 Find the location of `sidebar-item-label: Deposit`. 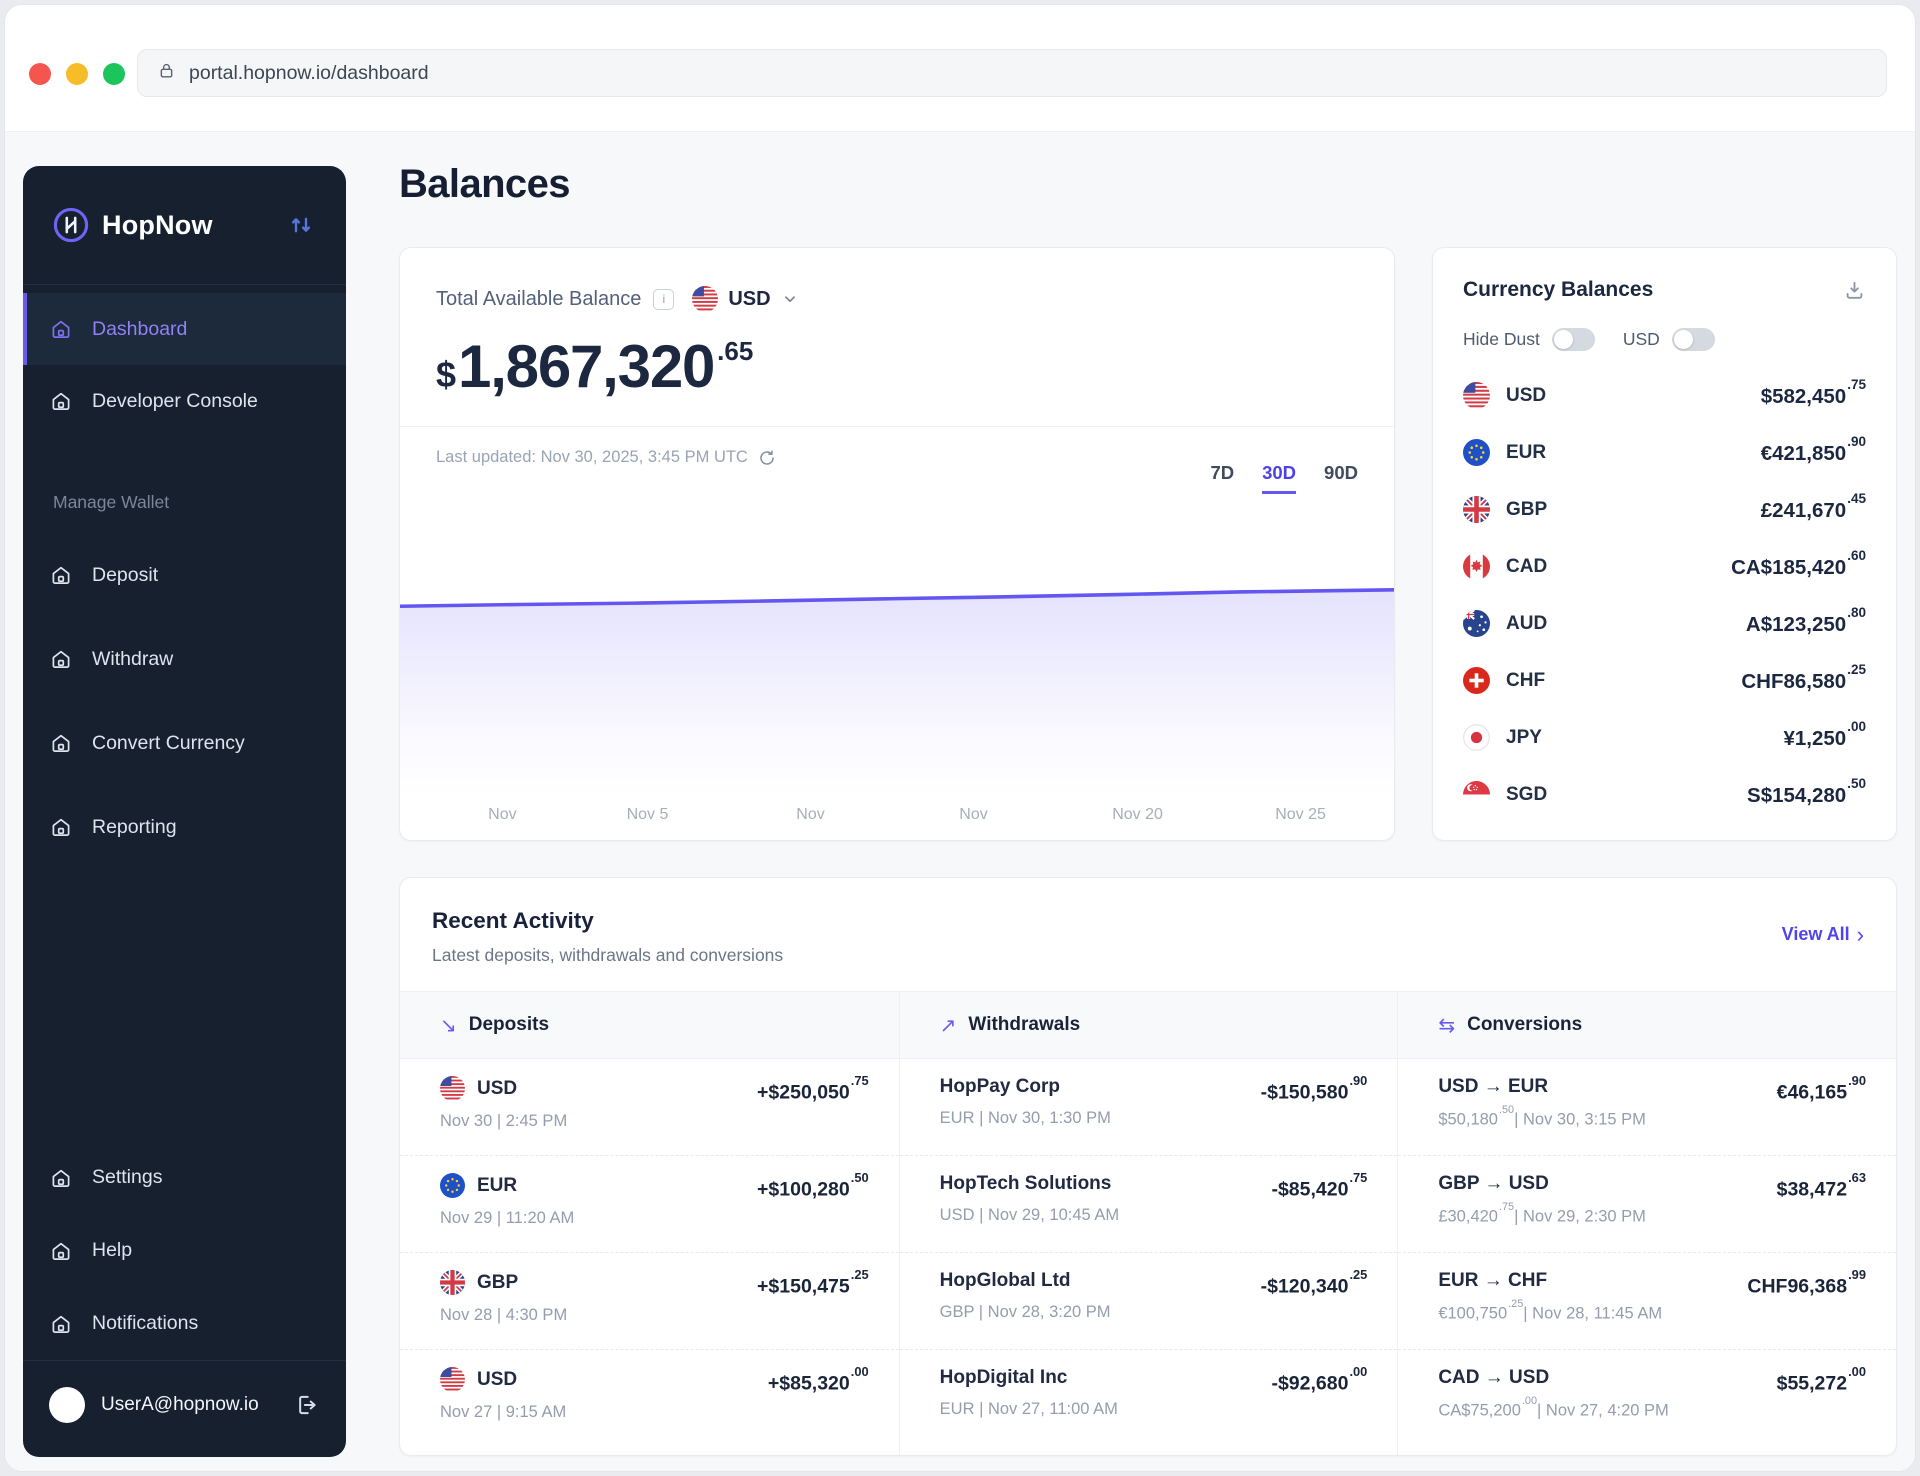

sidebar-item-label: Deposit is located at coordinates (125, 574).